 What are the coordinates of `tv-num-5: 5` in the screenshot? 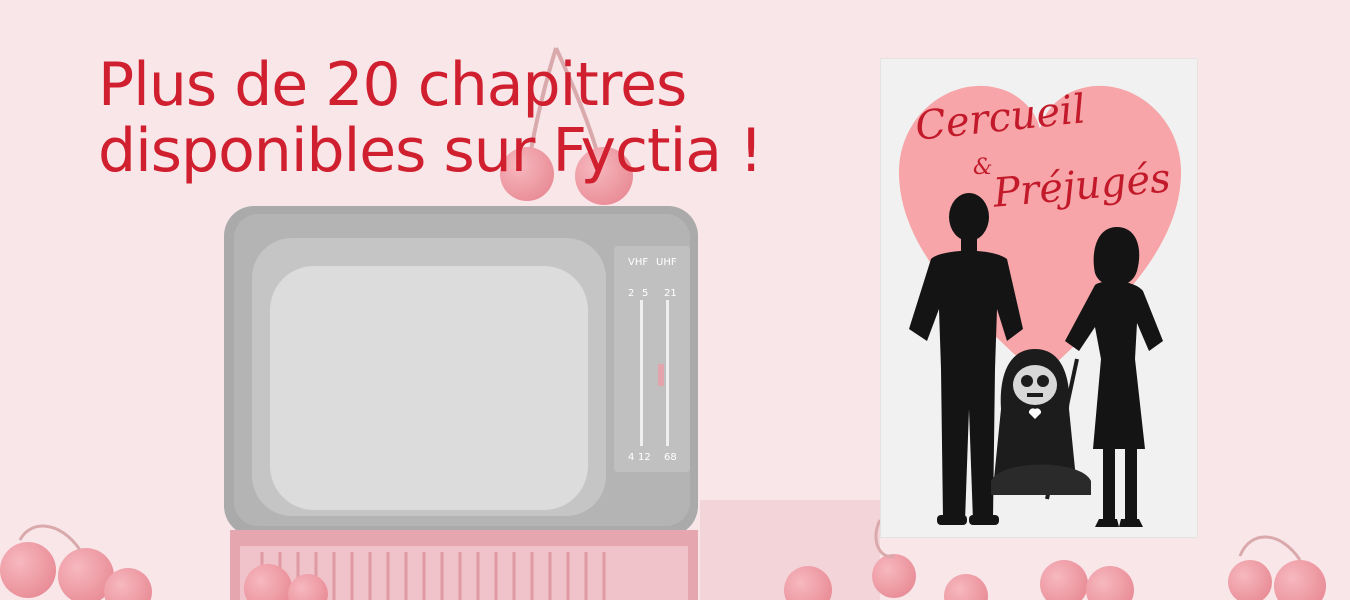 It's located at (645, 293).